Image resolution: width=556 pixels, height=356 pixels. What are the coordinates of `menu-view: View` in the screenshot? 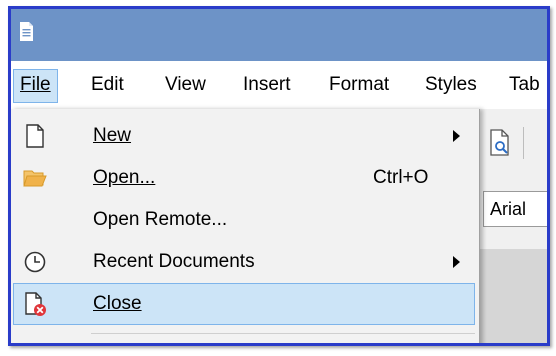 It's located at (185, 85).